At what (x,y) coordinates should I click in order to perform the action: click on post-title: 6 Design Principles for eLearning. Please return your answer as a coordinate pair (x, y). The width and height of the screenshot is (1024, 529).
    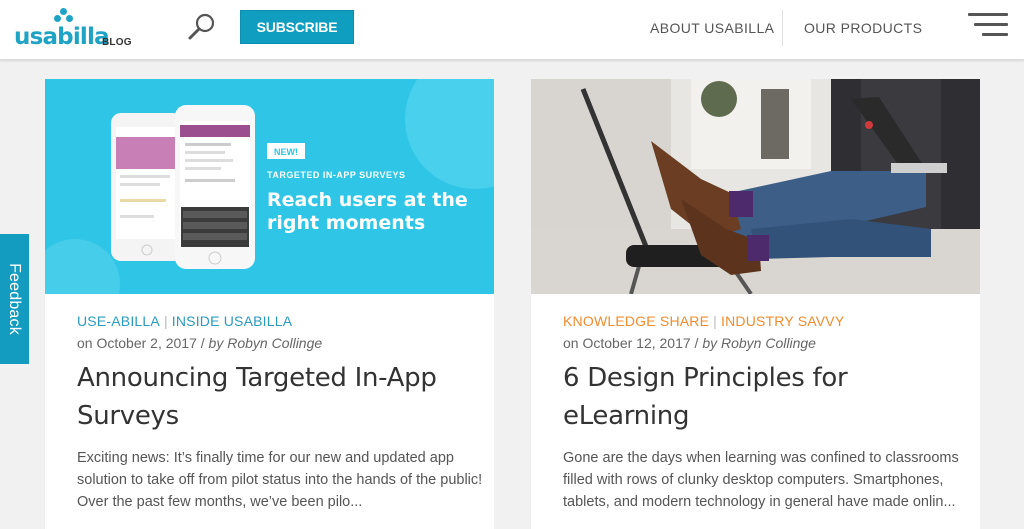
    Looking at the image, I should click on (768, 397).